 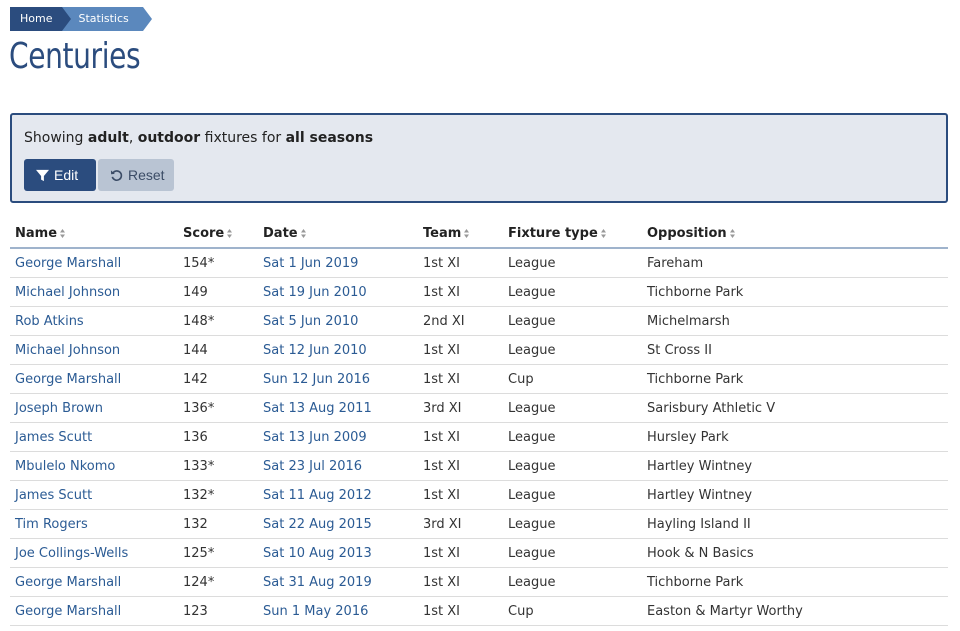 What do you see at coordinates (317, 553) in the screenshot?
I see `fixture-date-link: Sat 10 Aug 2013` at bounding box center [317, 553].